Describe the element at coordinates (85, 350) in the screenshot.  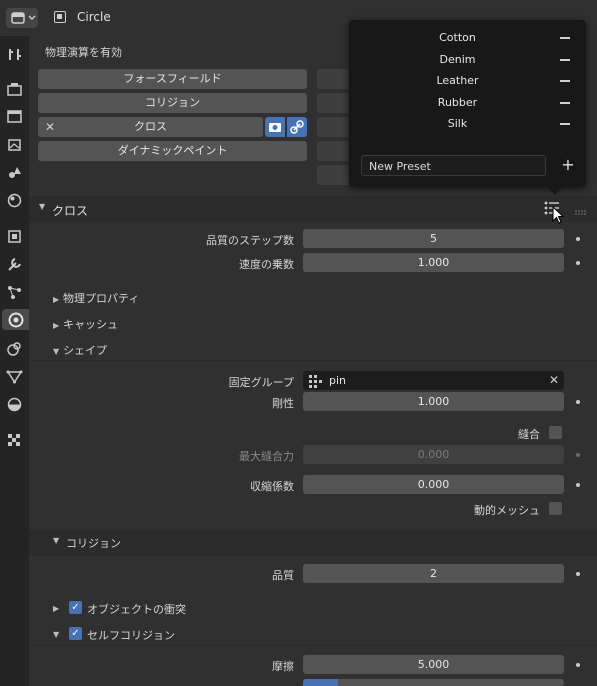
I see `shape-label: シェイプ` at that location.